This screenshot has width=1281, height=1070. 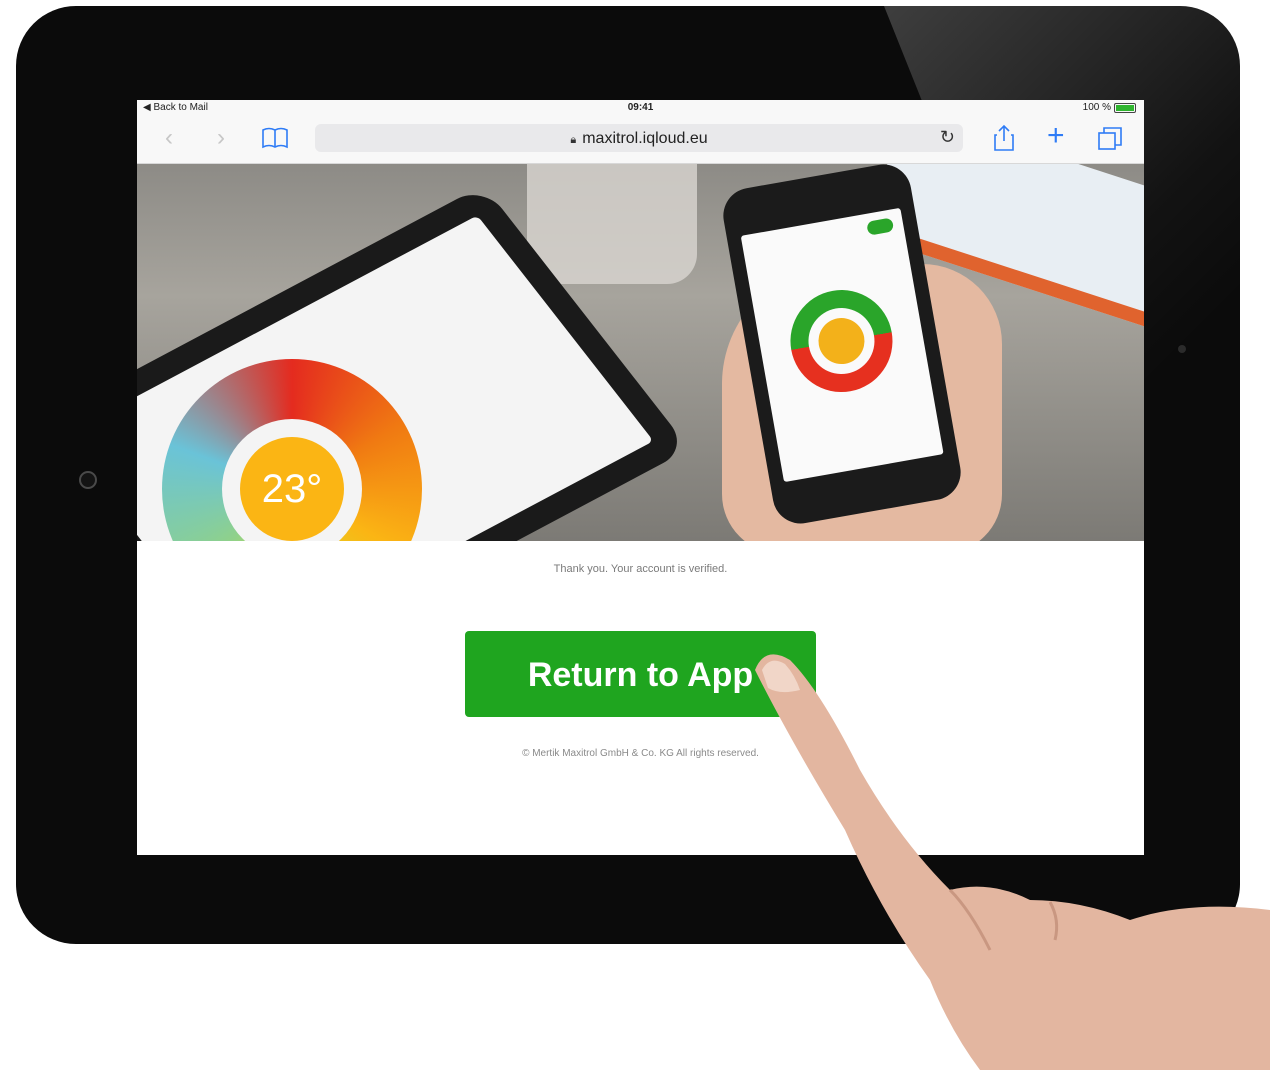 I want to click on back-chevron-icon: ‹, so click(x=169, y=138).